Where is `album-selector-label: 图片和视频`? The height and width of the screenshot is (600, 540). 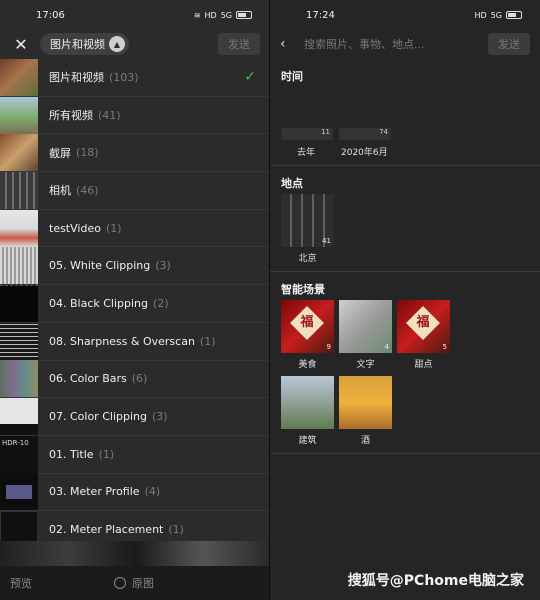 album-selector-label: 图片和视频 is located at coordinates (77, 44).